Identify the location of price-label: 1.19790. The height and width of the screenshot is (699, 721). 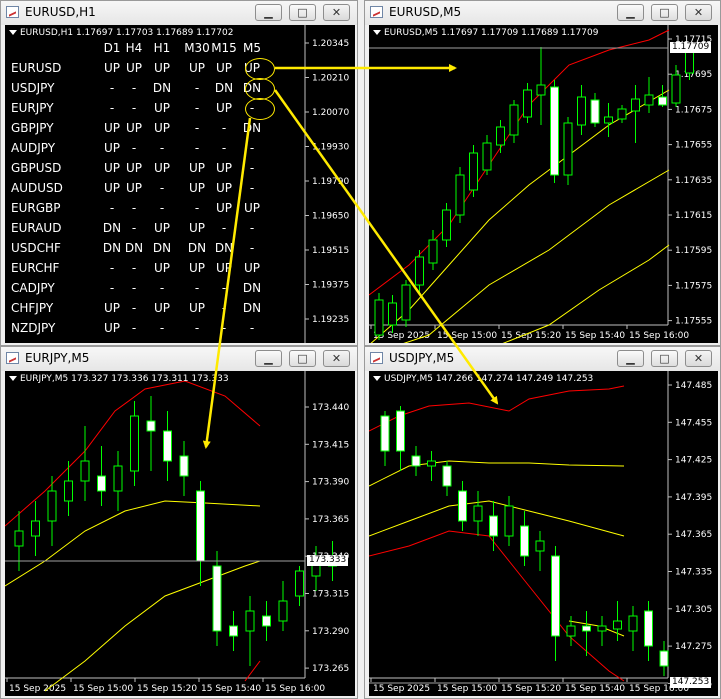
(330, 182).